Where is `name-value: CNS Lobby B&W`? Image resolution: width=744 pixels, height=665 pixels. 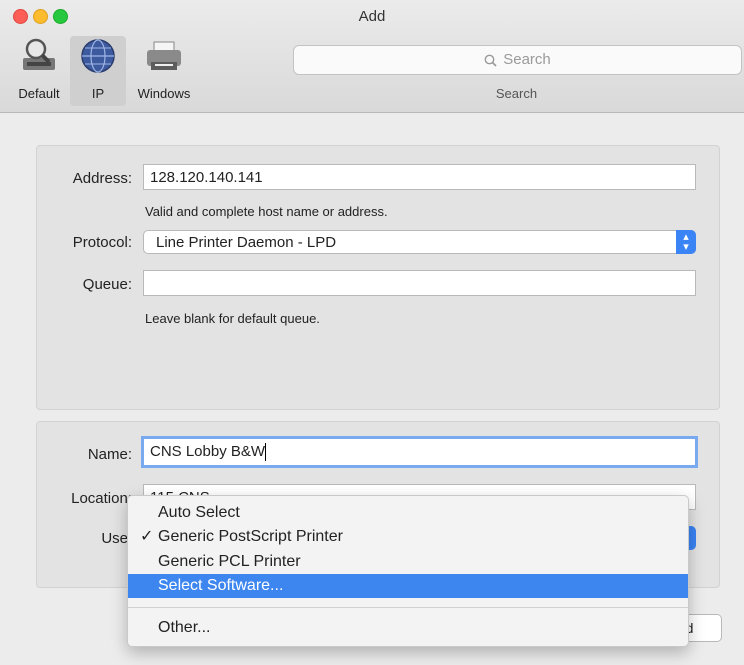 name-value: CNS Lobby B&W is located at coordinates (208, 451).